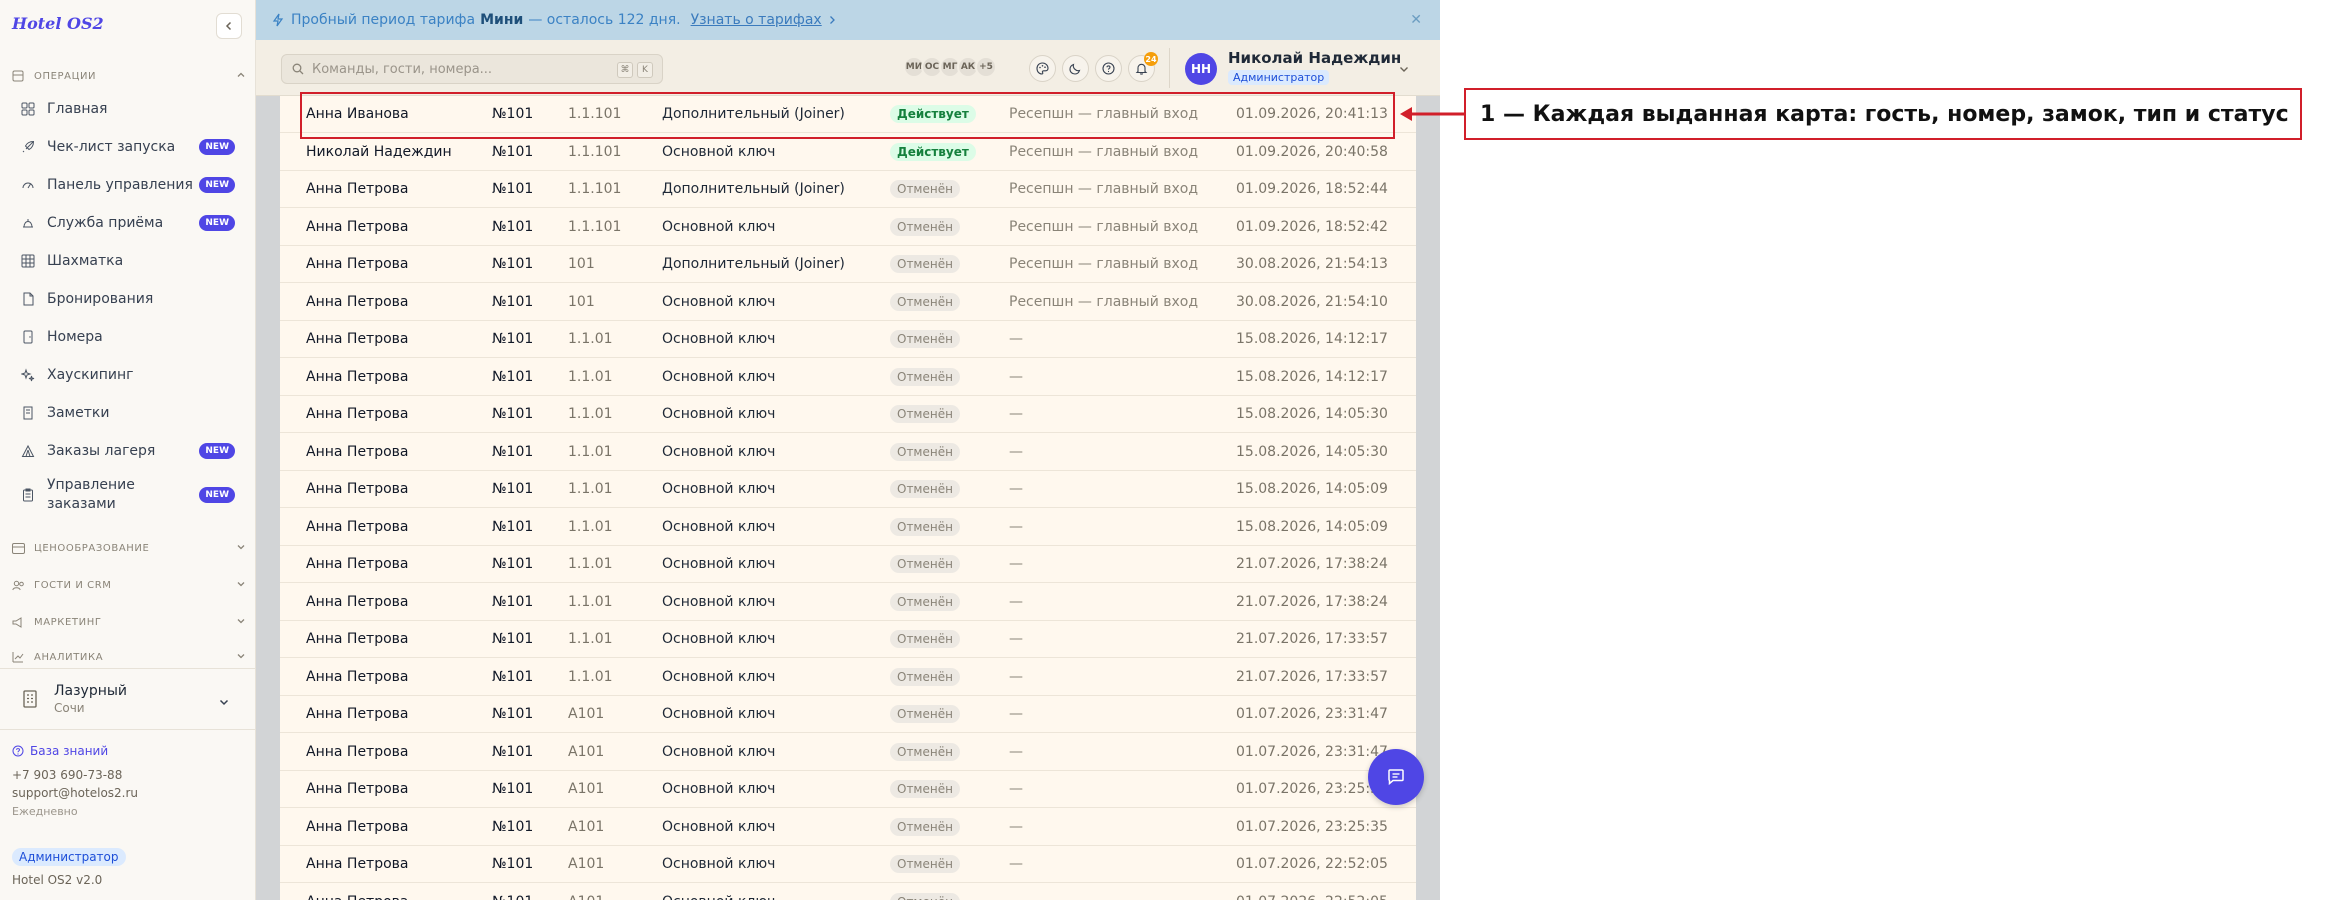  I want to click on sidebar-item: Хаускипинг, so click(128, 375).